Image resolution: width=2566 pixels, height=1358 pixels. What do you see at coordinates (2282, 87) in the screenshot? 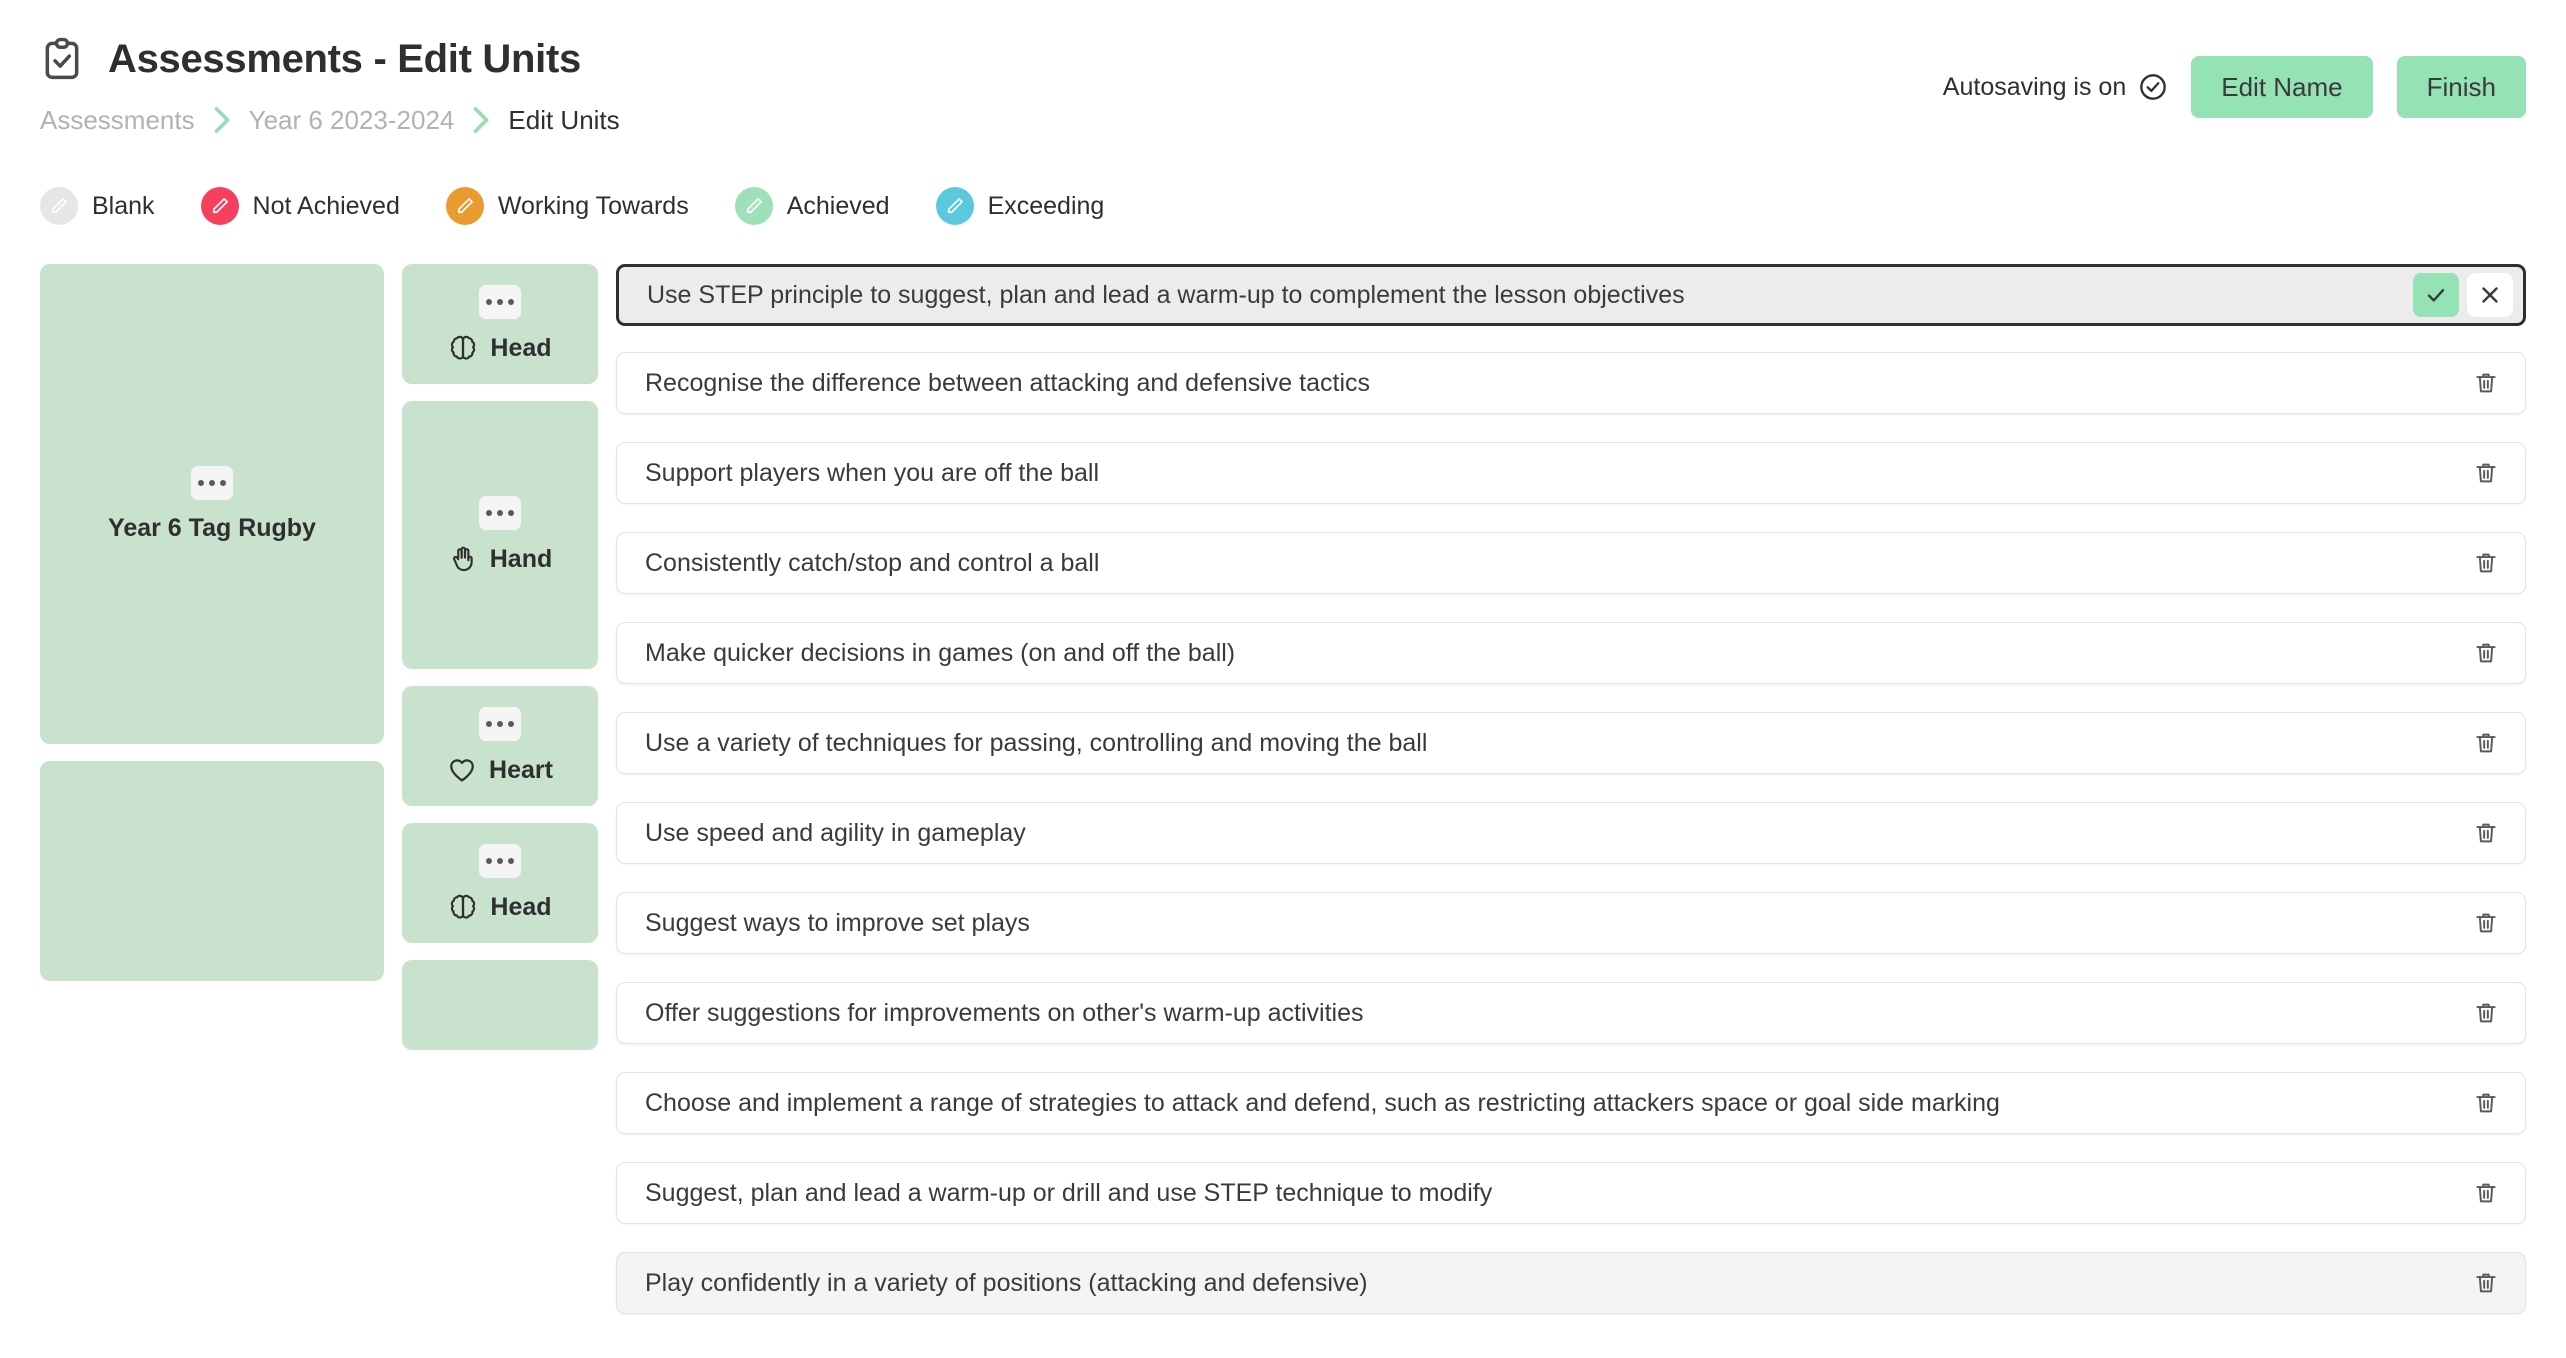
I see `edit-name-button: Edit Name` at bounding box center [2282, 87].